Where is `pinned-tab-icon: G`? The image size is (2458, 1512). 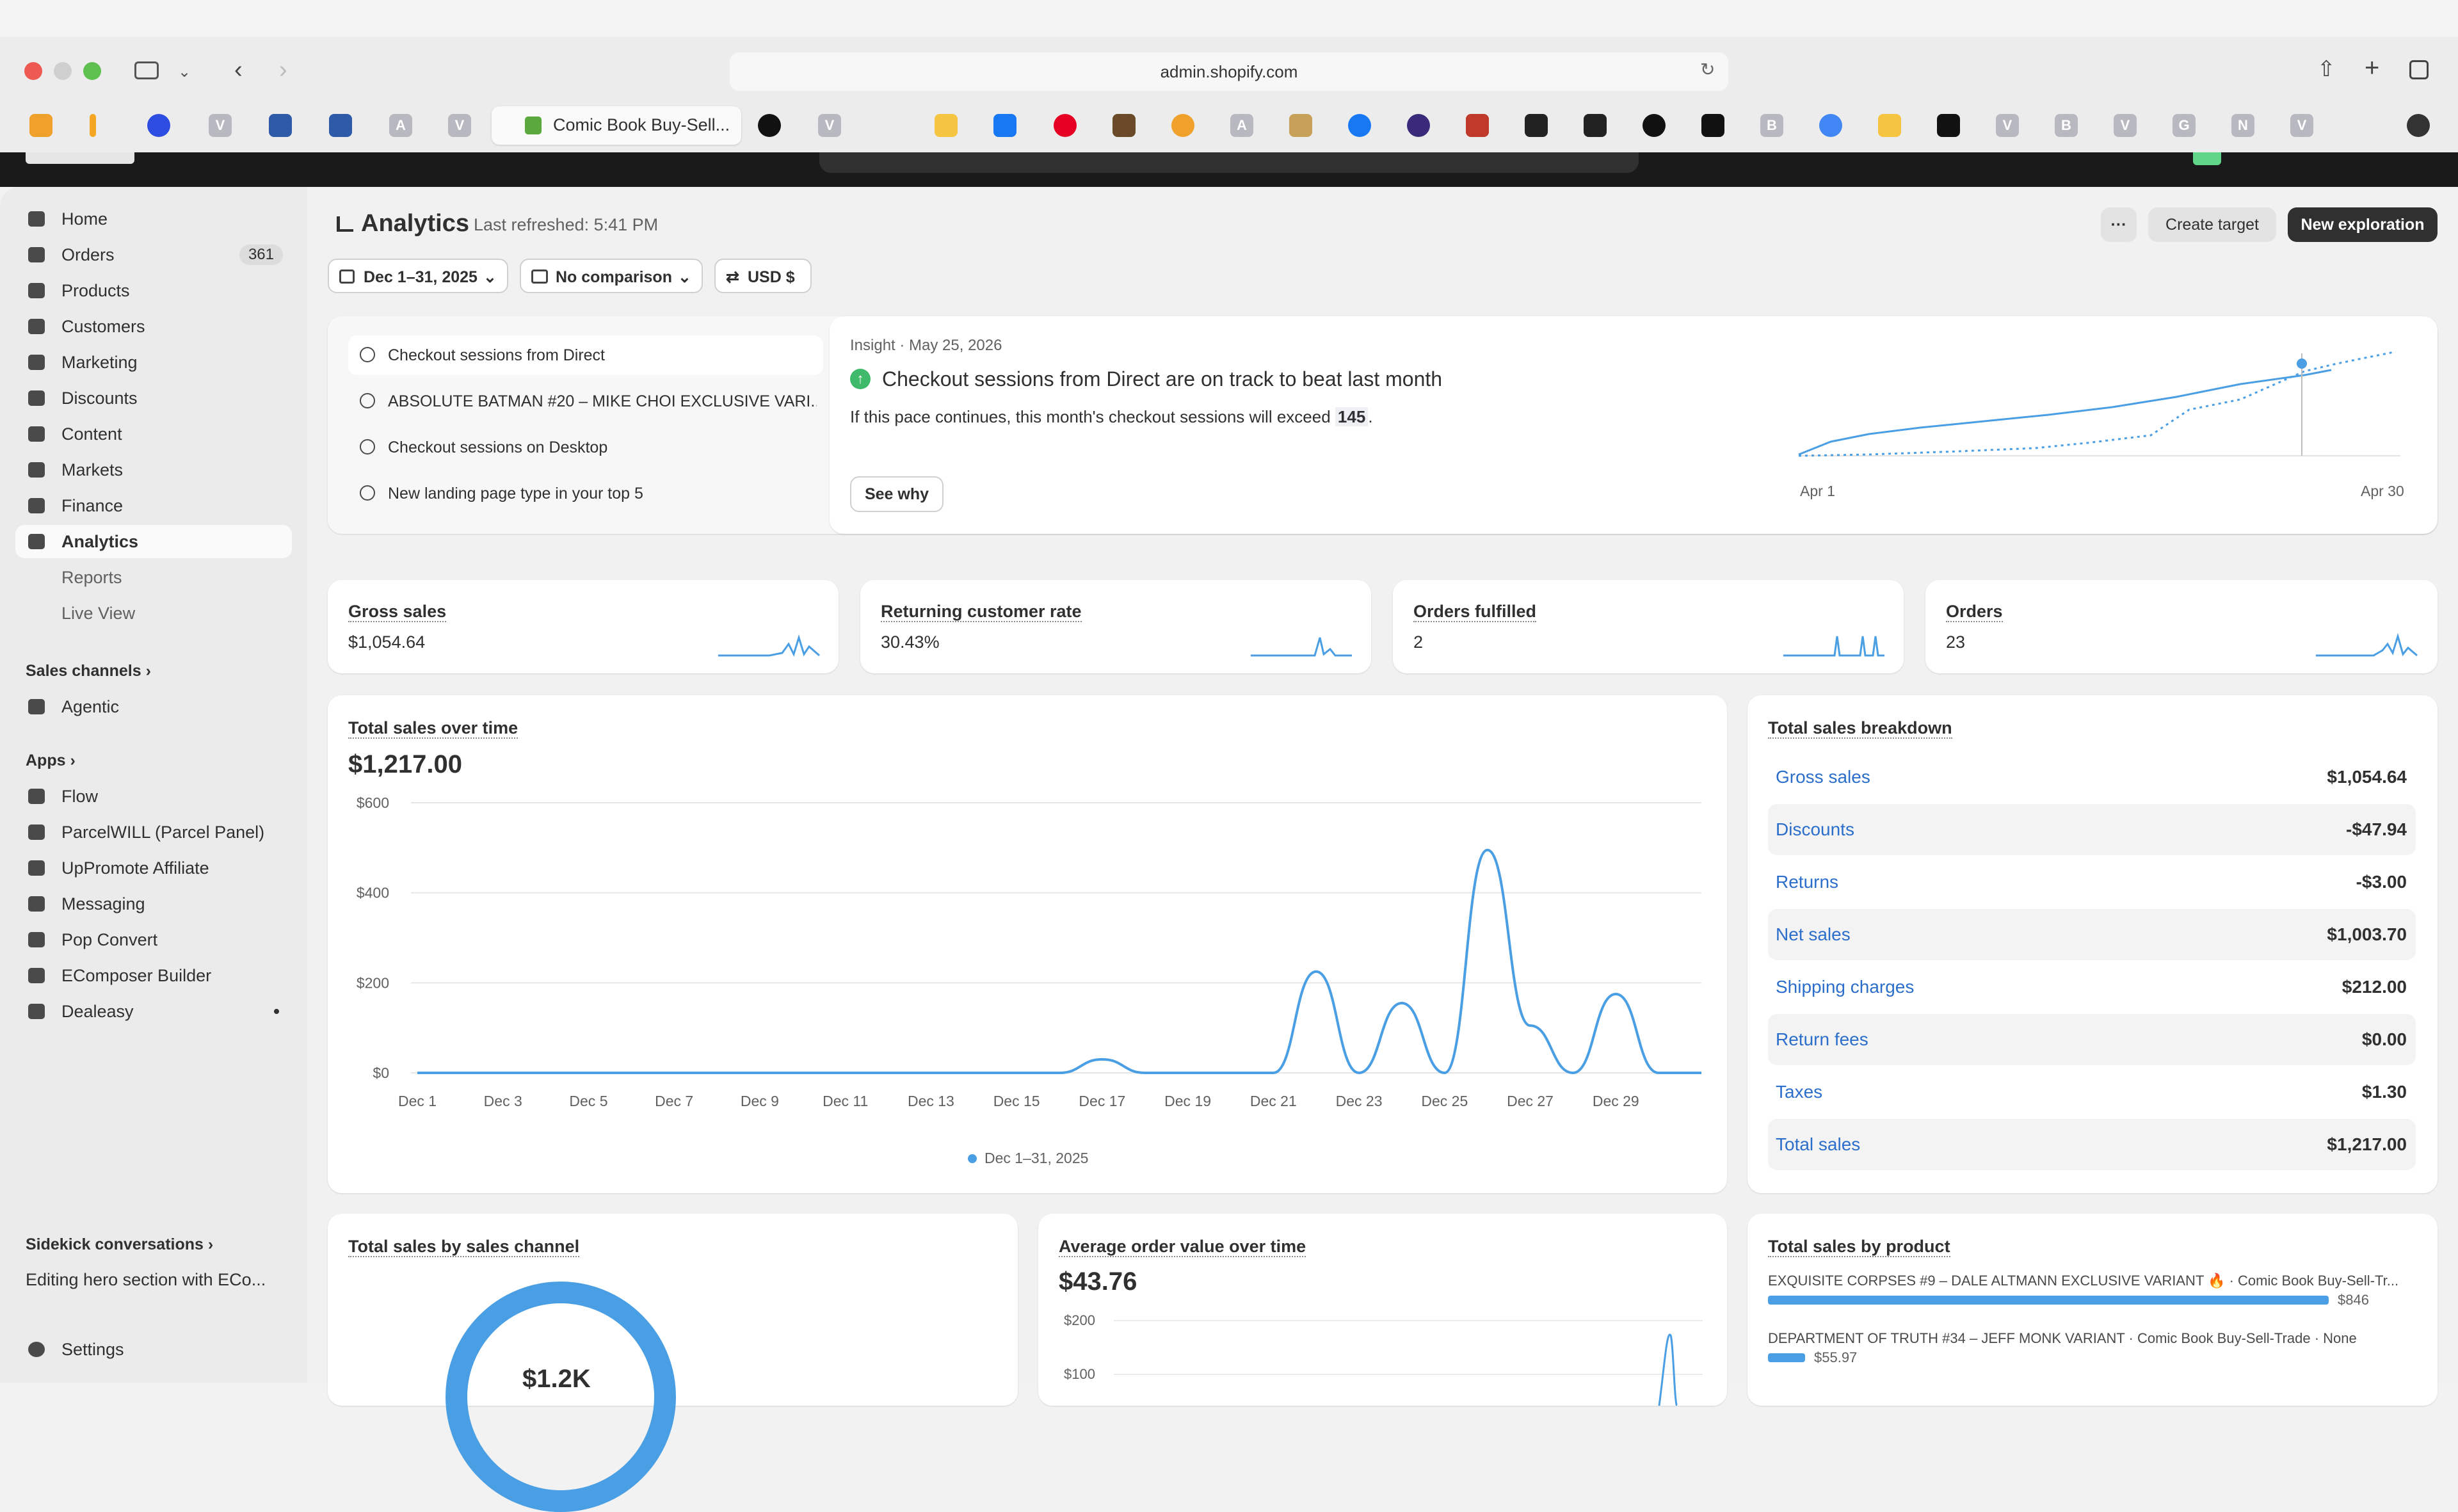
pinned-tab-icon: G is located at coordinates (2184, 125).